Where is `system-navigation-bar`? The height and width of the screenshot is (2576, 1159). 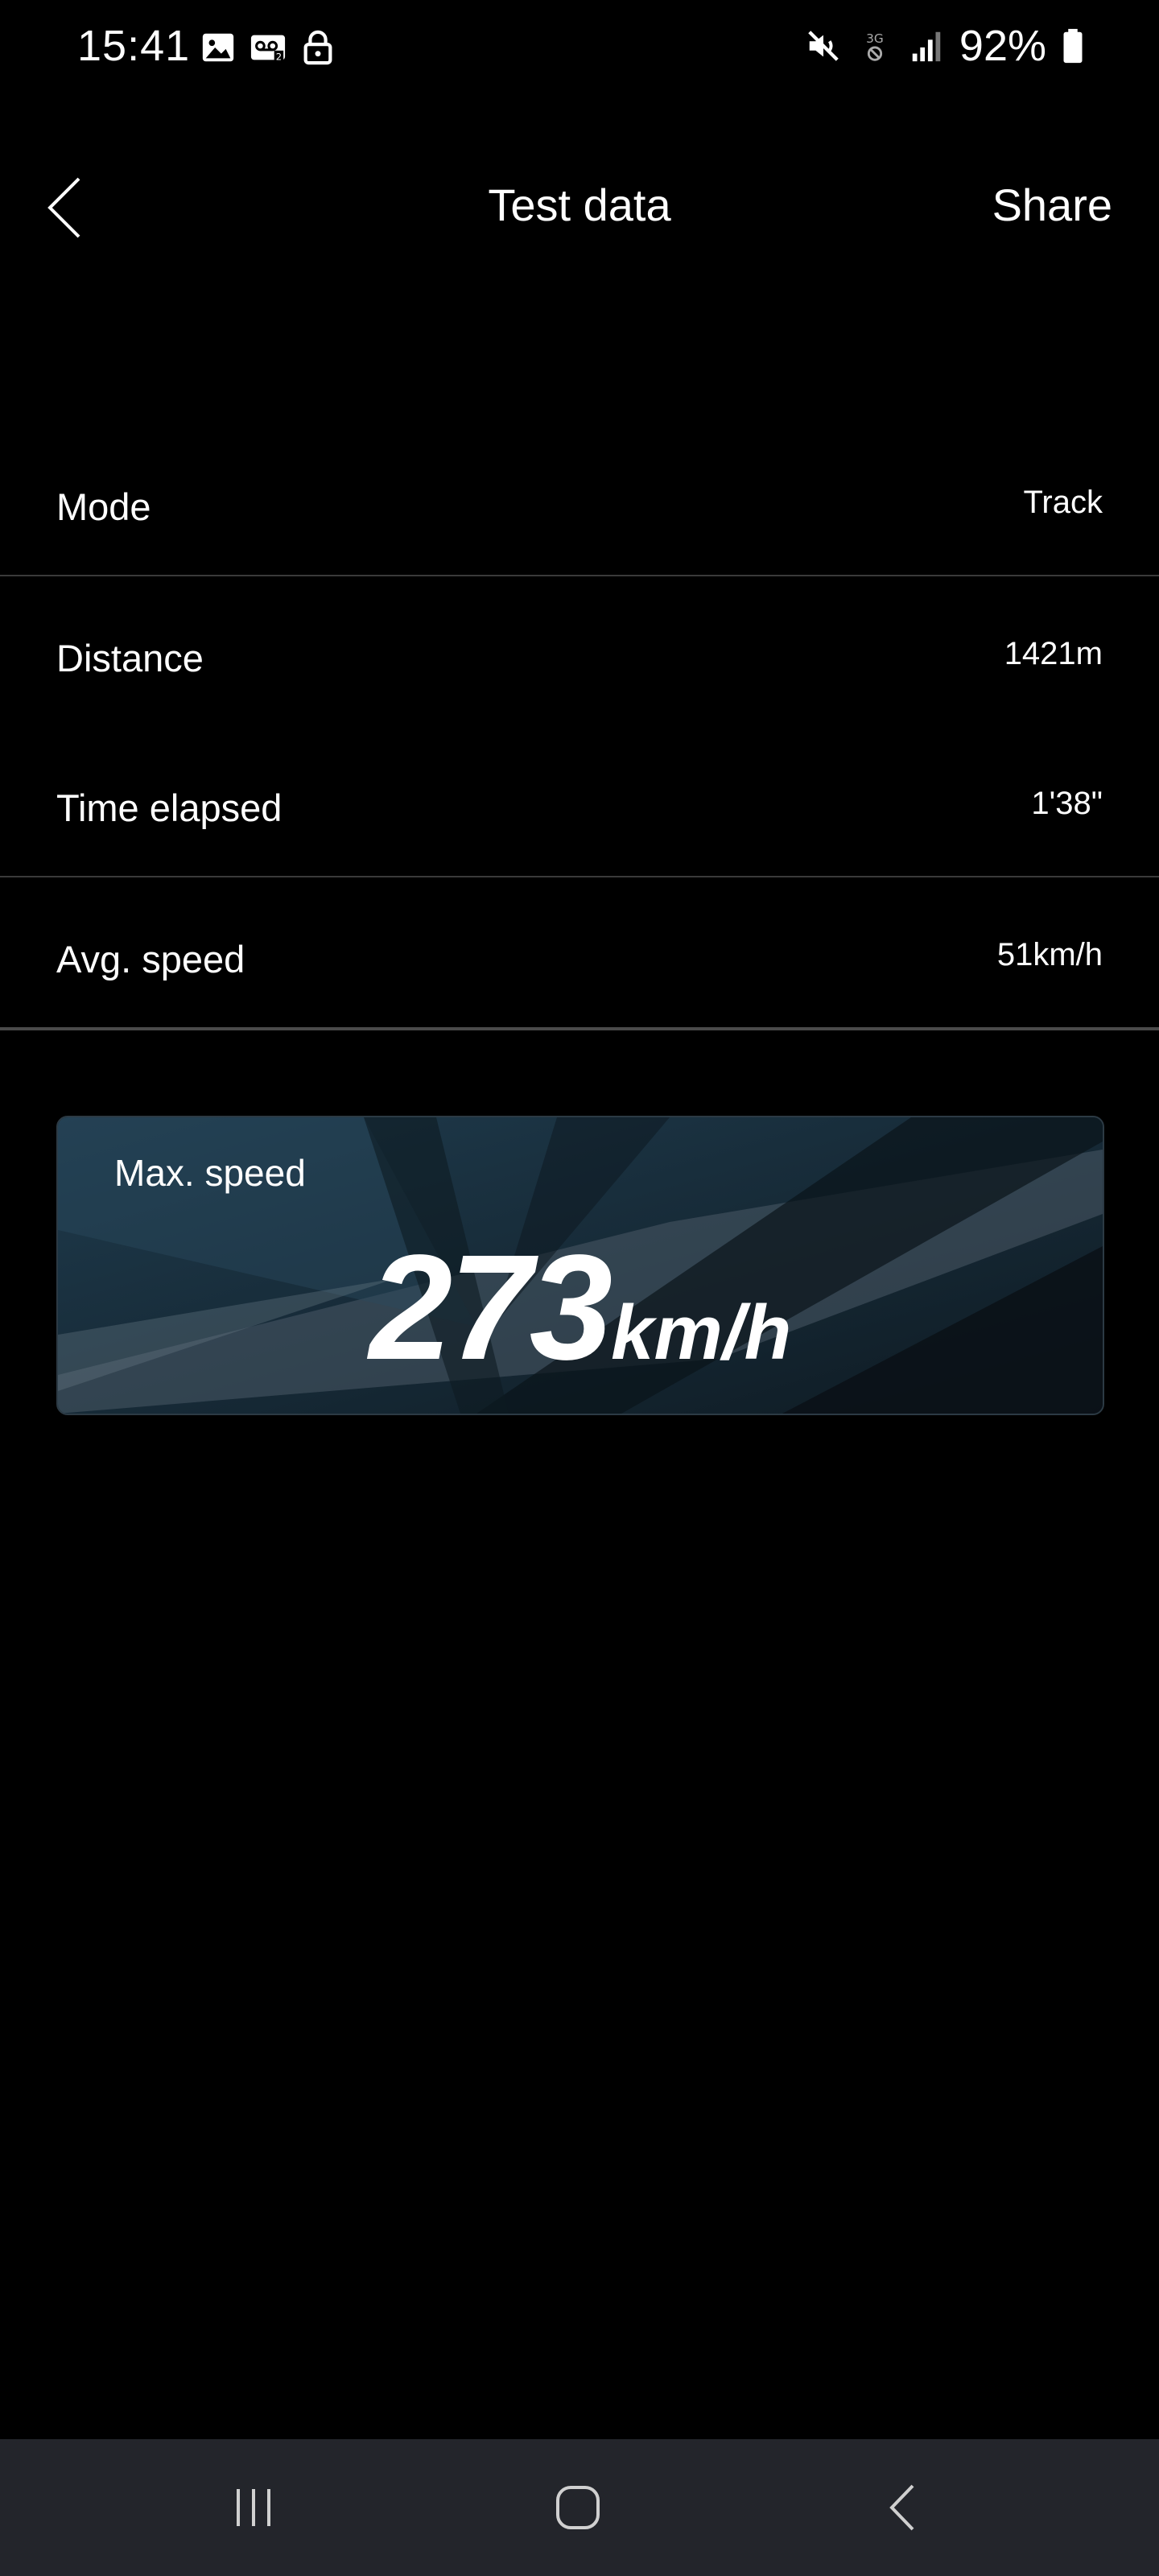 system-navigation-bar is located at coordinates (579, 2507).